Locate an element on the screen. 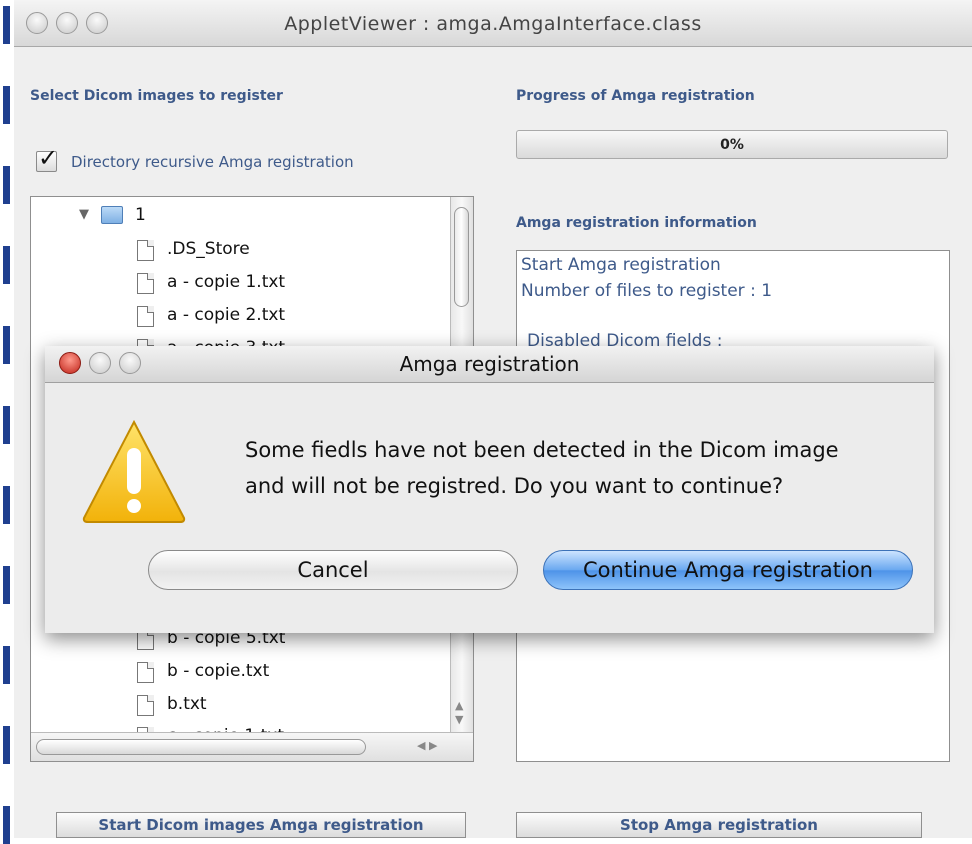 This screenshot has height=844, width=972. tree-file-item: a - copie 2.txt is located at coordinates (226, 315).